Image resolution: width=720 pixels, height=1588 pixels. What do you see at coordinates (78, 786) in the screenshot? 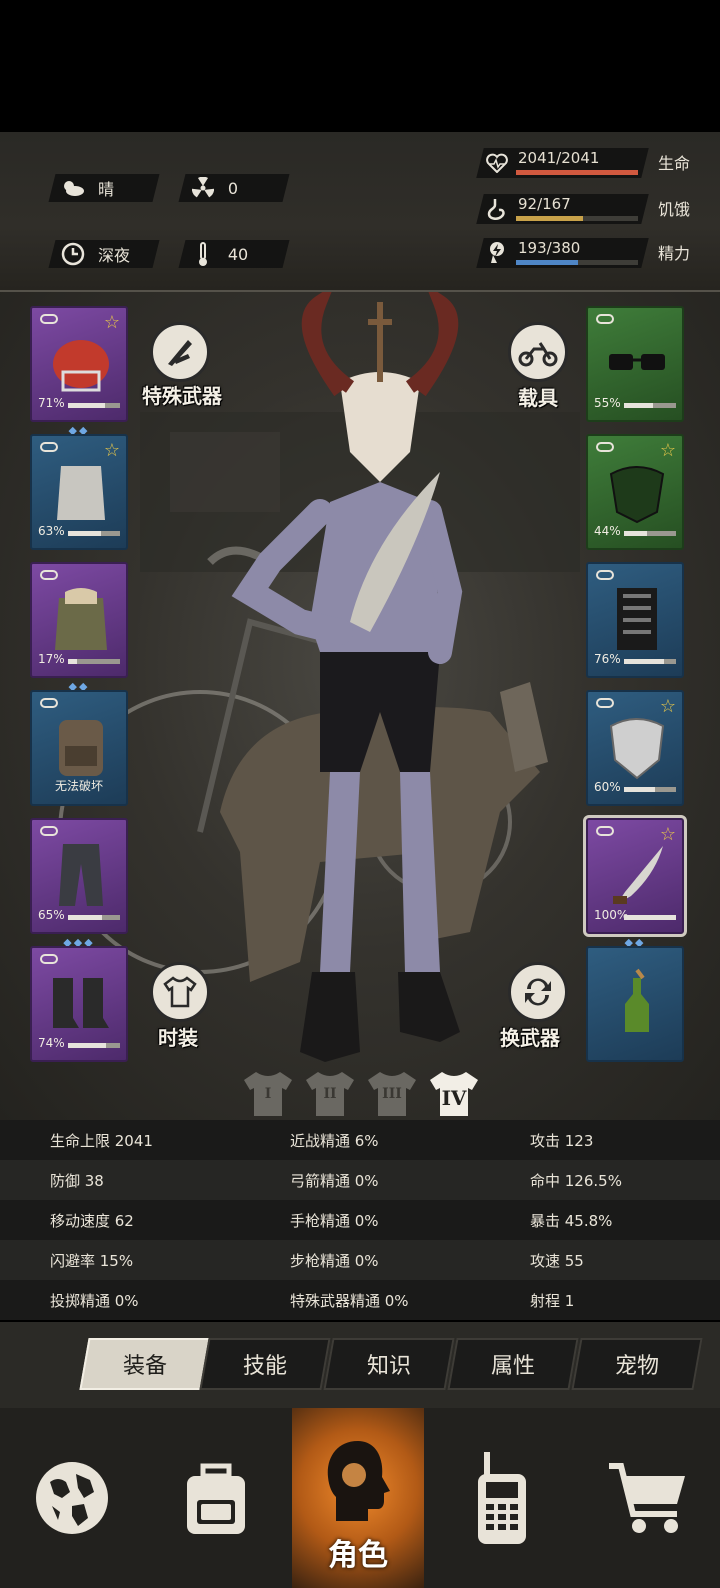
I see `unbreakable-label: 无法破坏` at bounding box center [78, 786].